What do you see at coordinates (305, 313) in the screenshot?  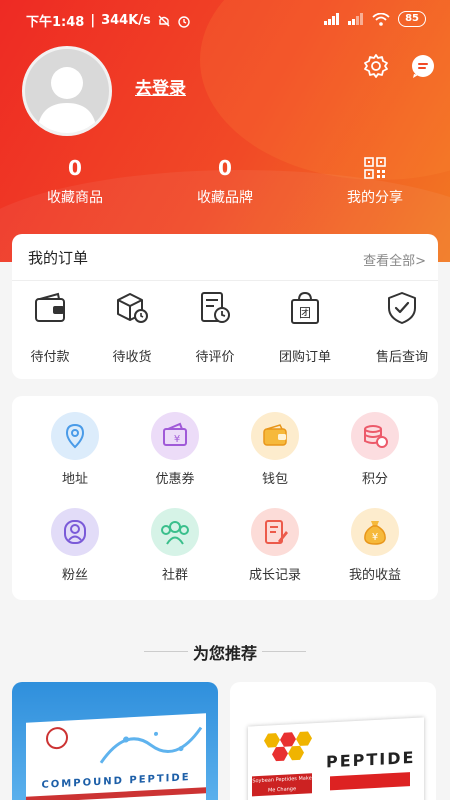 I see `svg-text: 团` at bounding box center [305, 313].